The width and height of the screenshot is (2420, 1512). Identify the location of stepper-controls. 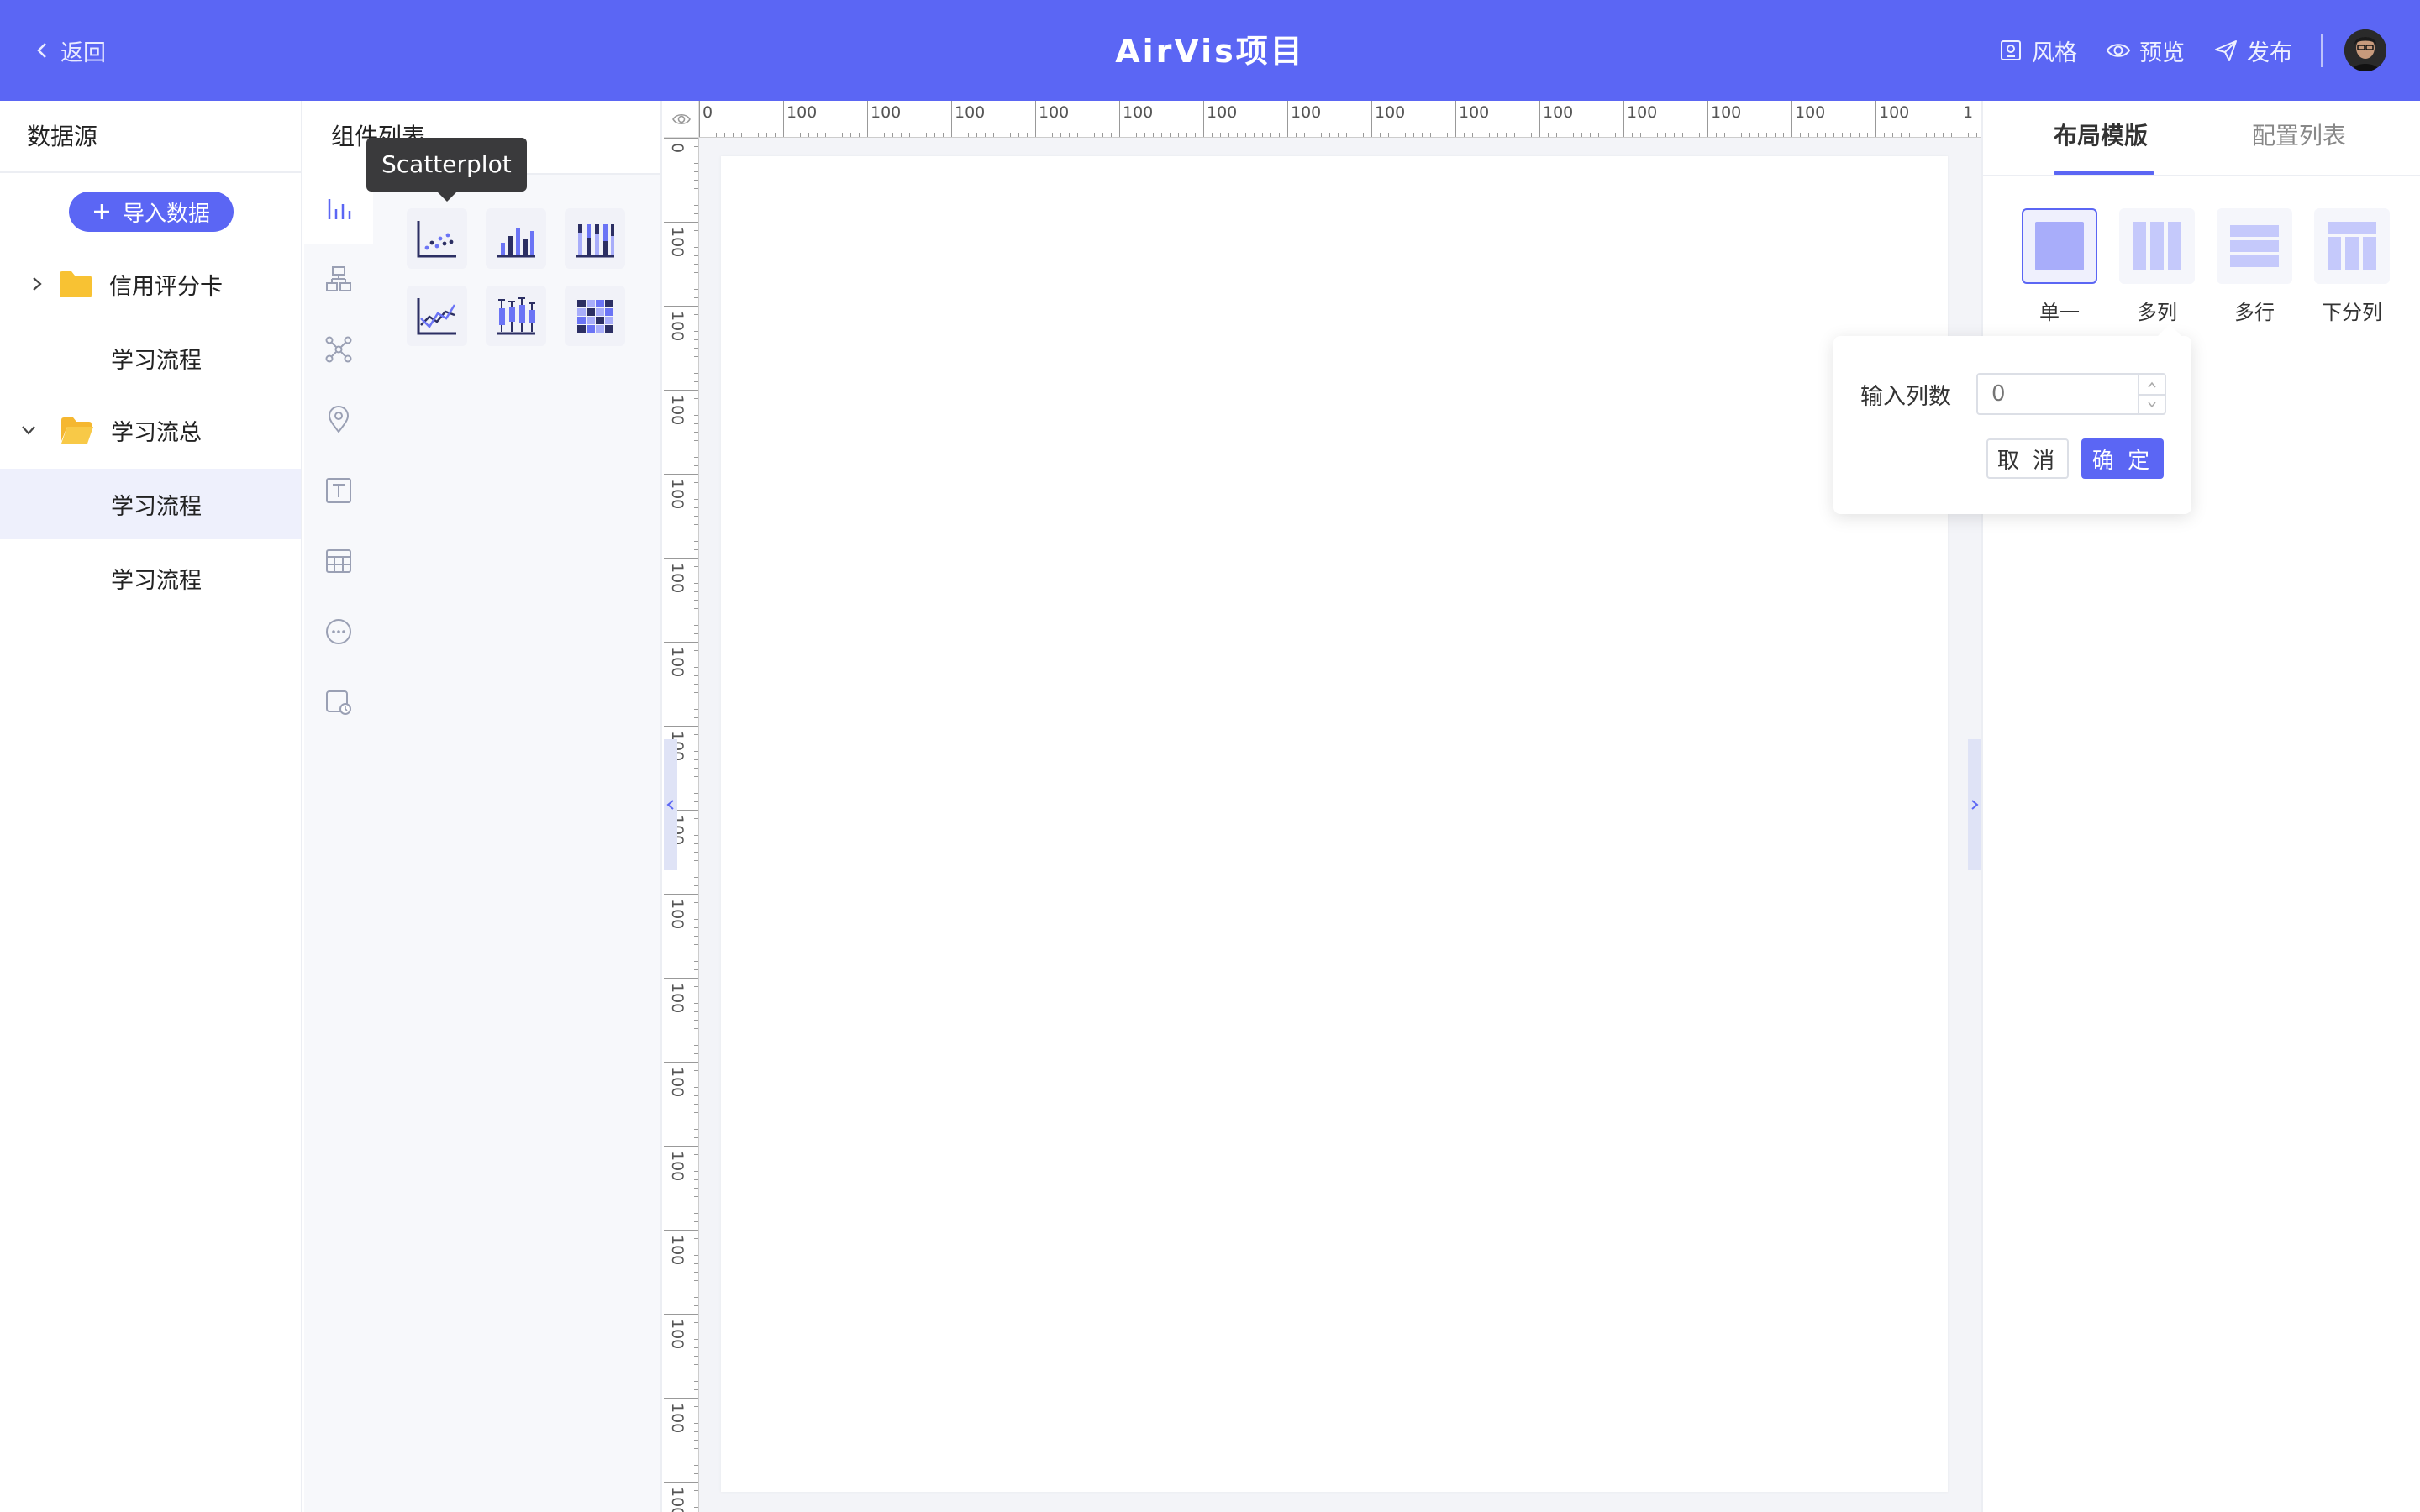
(2151, 394).